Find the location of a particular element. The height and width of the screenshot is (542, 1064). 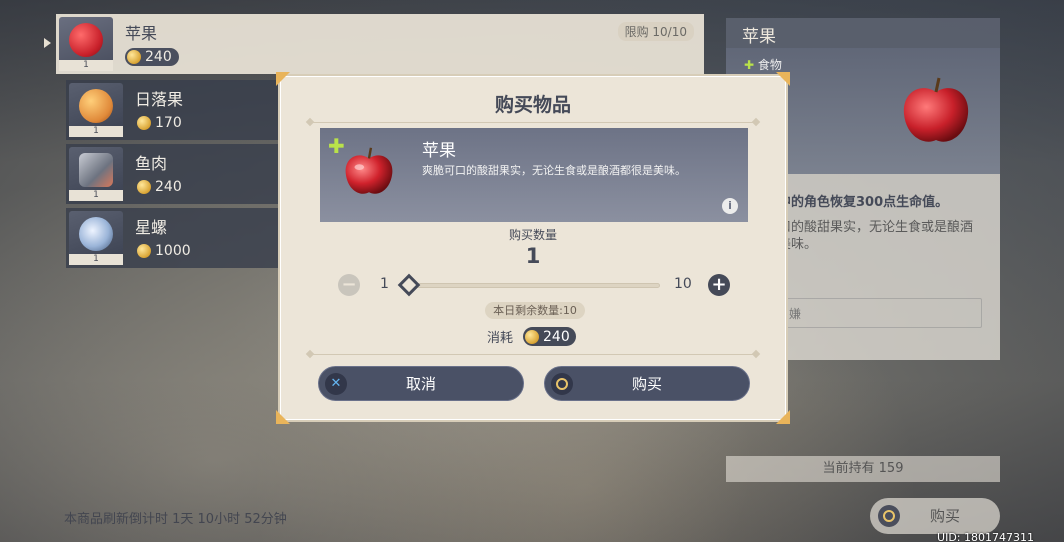

detail-source-box: 嫌 is located at coordinates (882, 313).